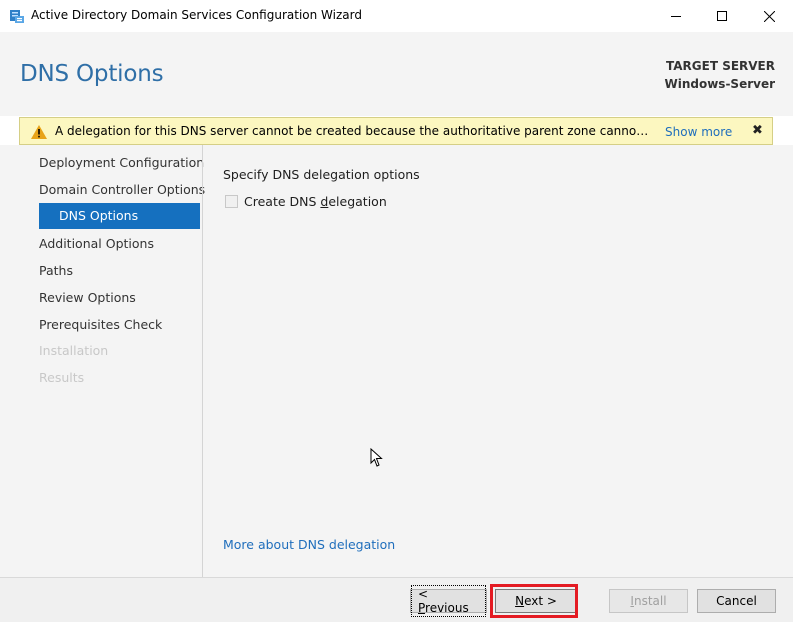  I want to click on maximize-icon, so click(722, 16).